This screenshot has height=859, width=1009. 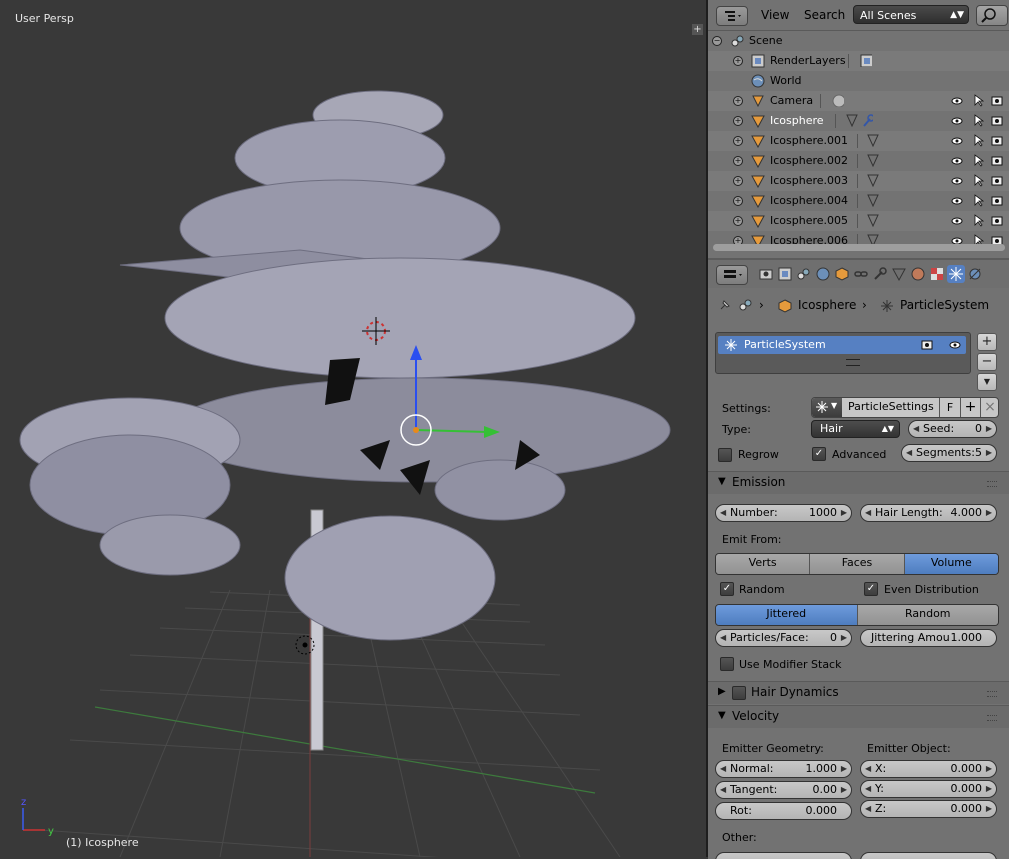 What do you see at coordinates (783, 769) in the screenshot?
I see `normal-field: ◀ Normal: 1.000 ▶` at bounding box center [783, 769].